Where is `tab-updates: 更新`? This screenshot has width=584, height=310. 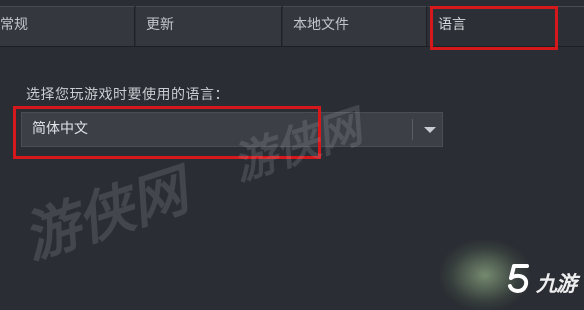
tab-updates: 更新 is located at coordinates (209, 26).